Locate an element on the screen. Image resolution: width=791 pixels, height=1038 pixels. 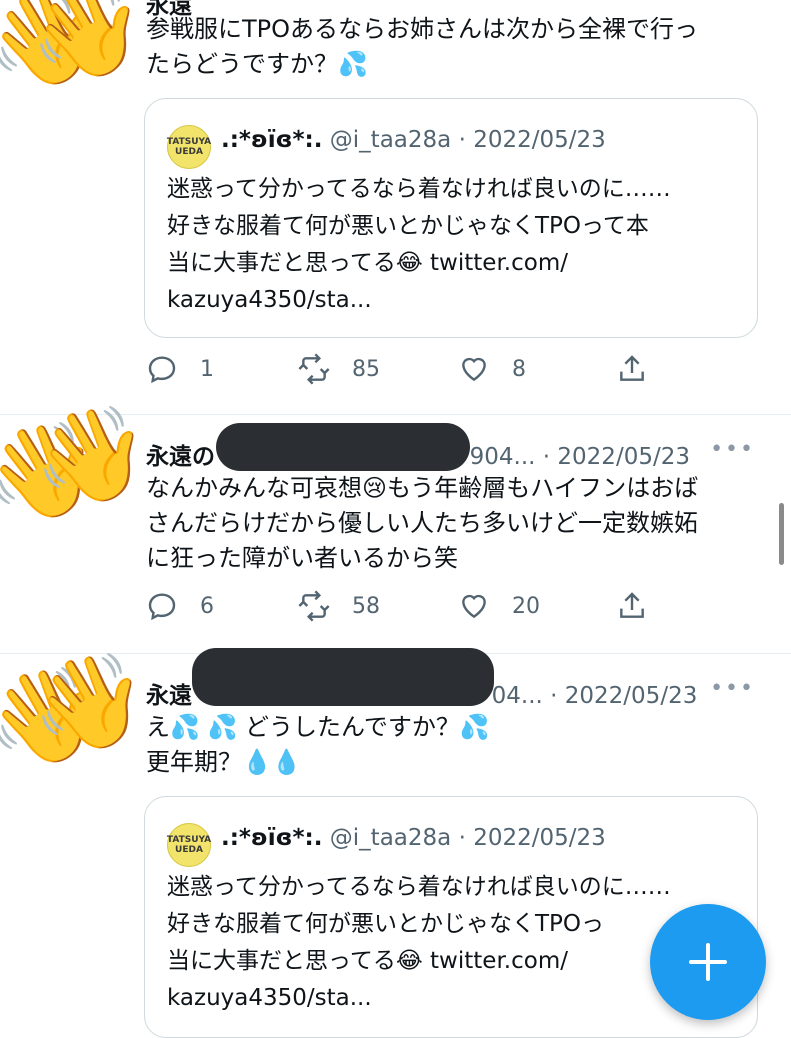
reply-button: 1 is located at coordinates (180, 369).